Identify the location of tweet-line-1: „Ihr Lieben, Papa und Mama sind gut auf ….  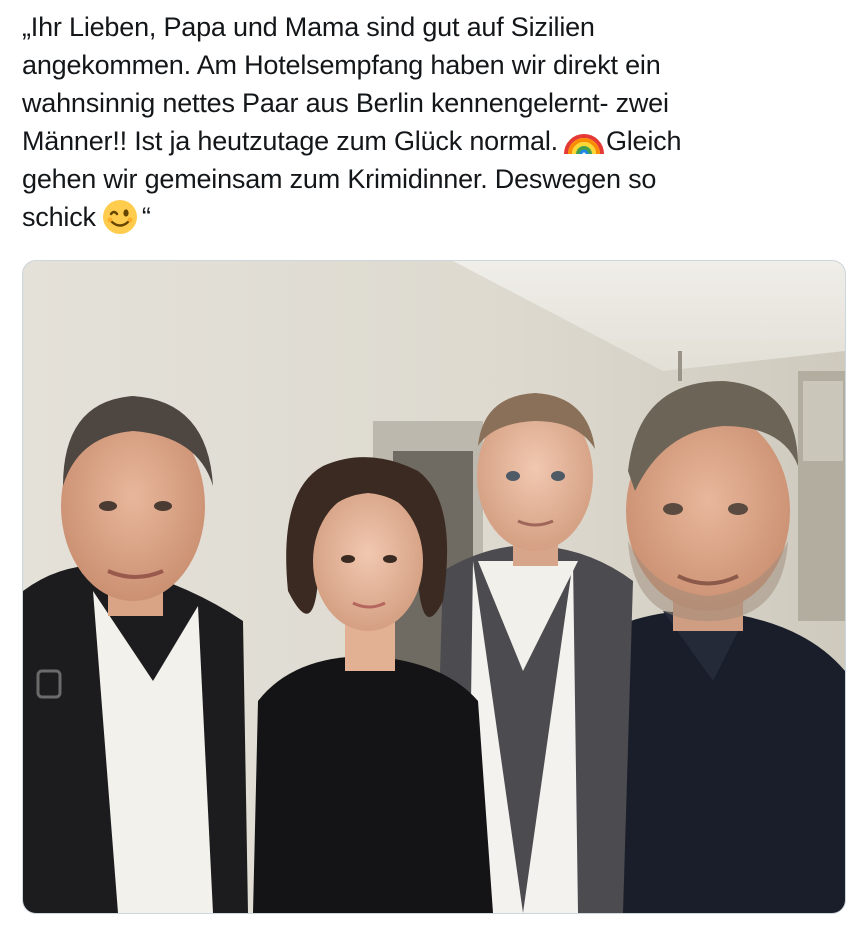
(308, 27).